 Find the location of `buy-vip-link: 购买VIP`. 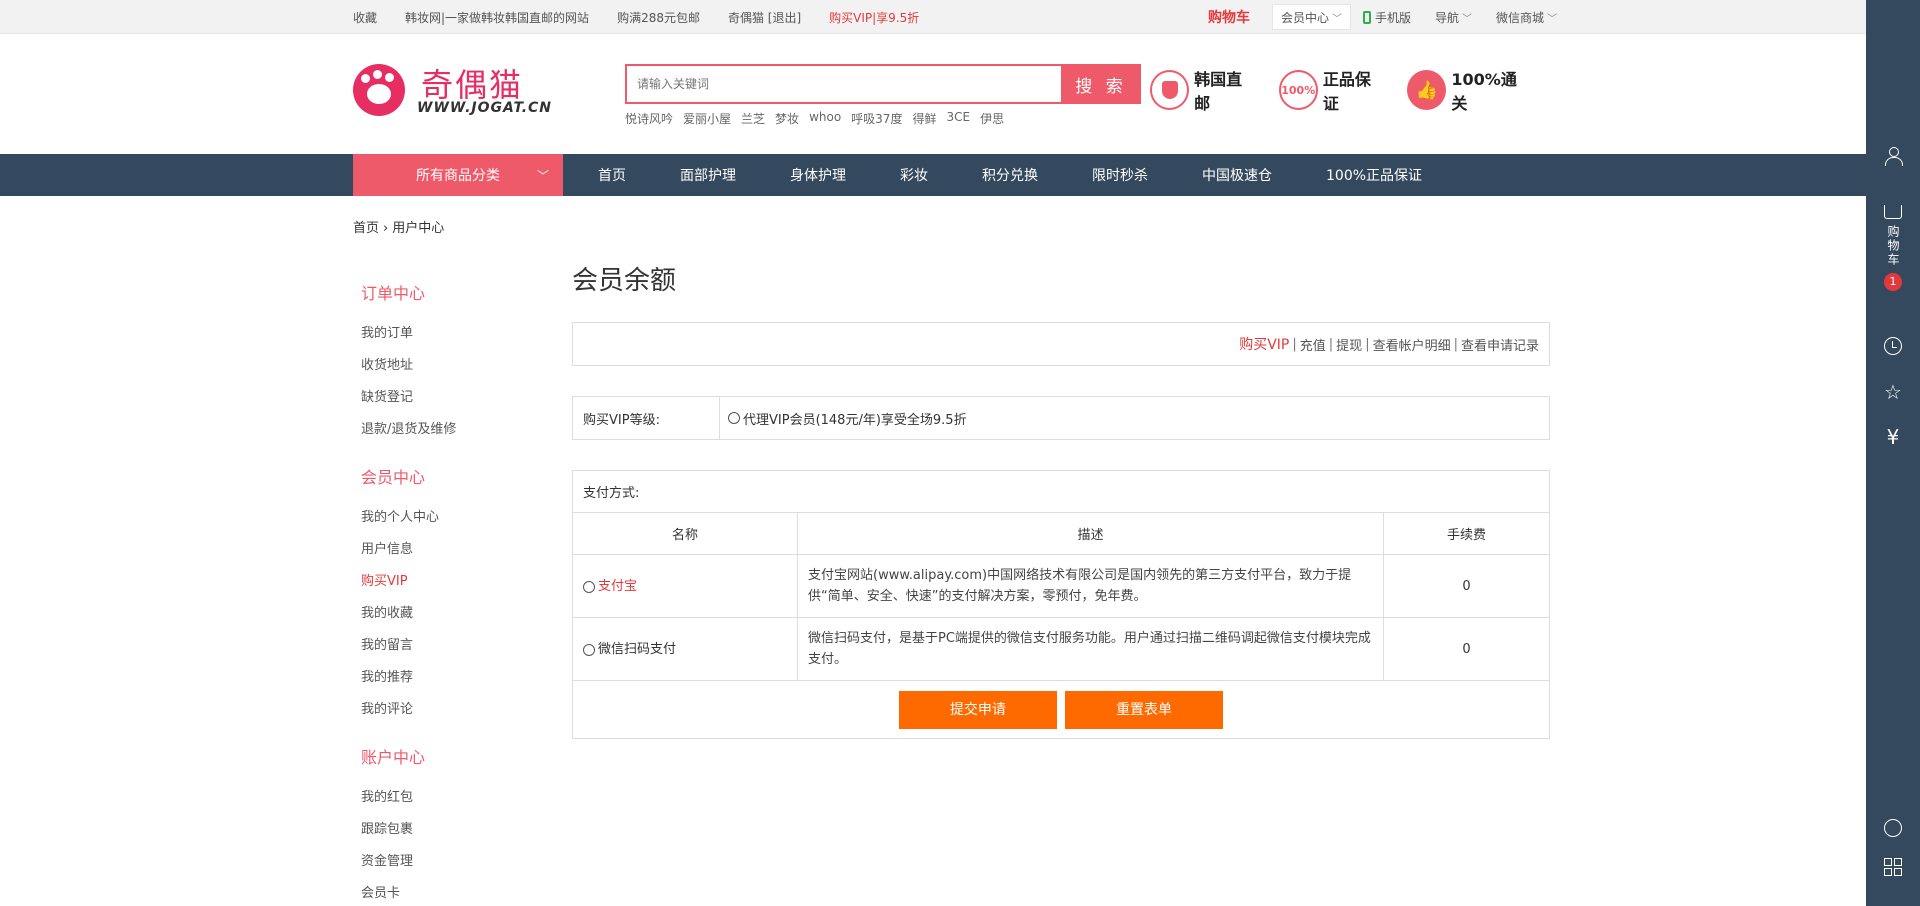

buy-vip-link: 购买VIP is located at coordinates (1264, 344).